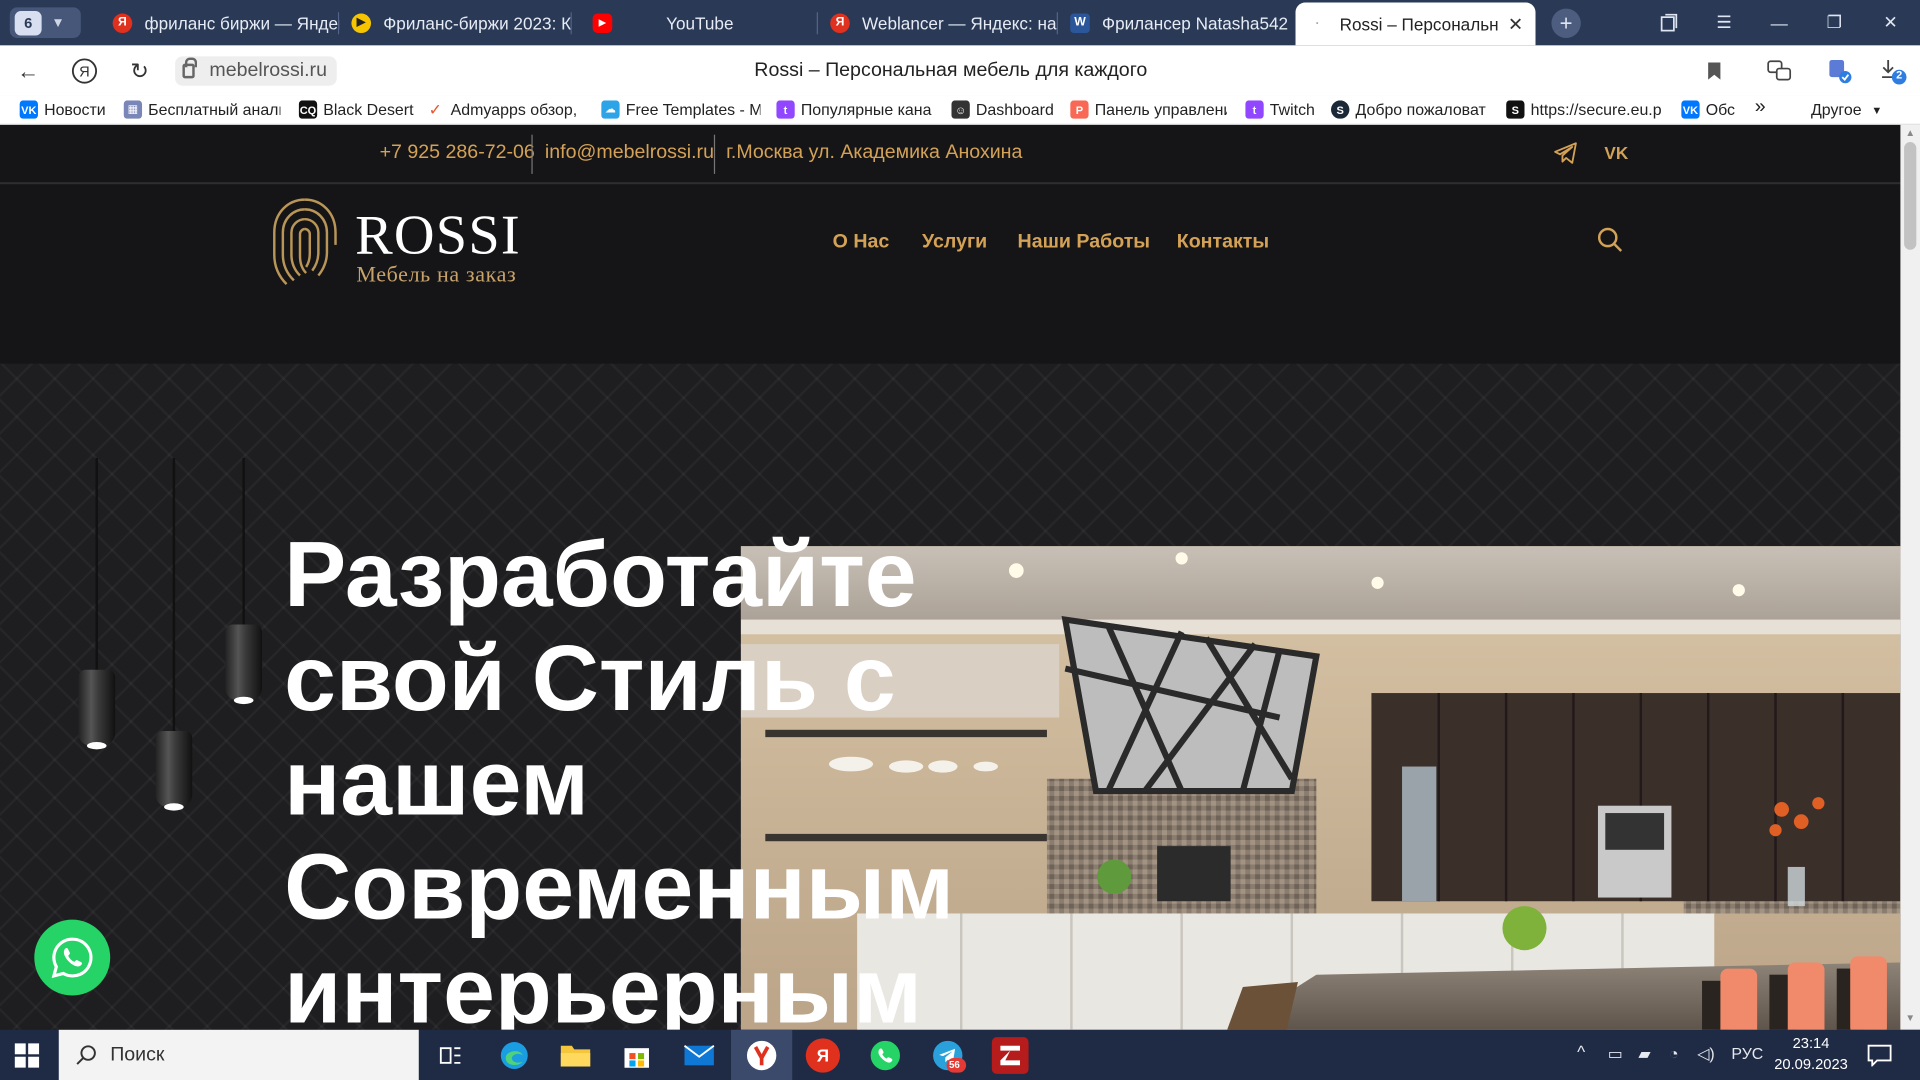 This screenshot has width=1920, height=1080. Describe the element at coordinates (861, 242) in the screenshot. I see `nav-about: О Нас` at that location.